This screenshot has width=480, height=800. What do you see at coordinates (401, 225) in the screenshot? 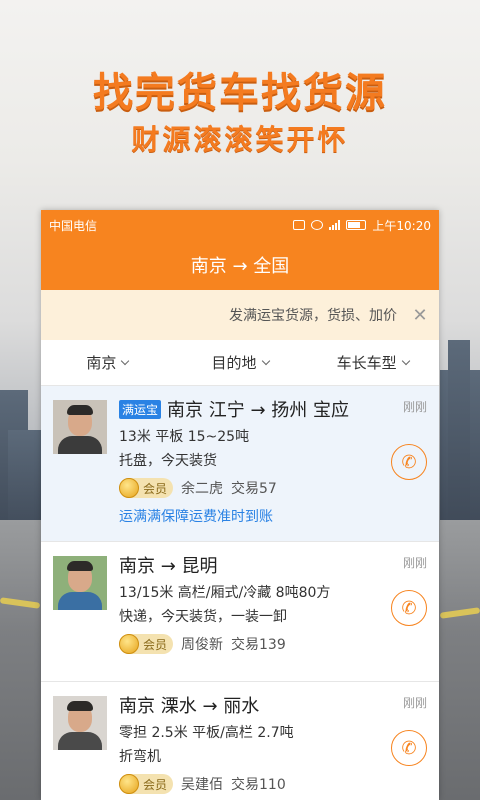
I see `clock: 上午10:20` at bounding box center [401, 225].